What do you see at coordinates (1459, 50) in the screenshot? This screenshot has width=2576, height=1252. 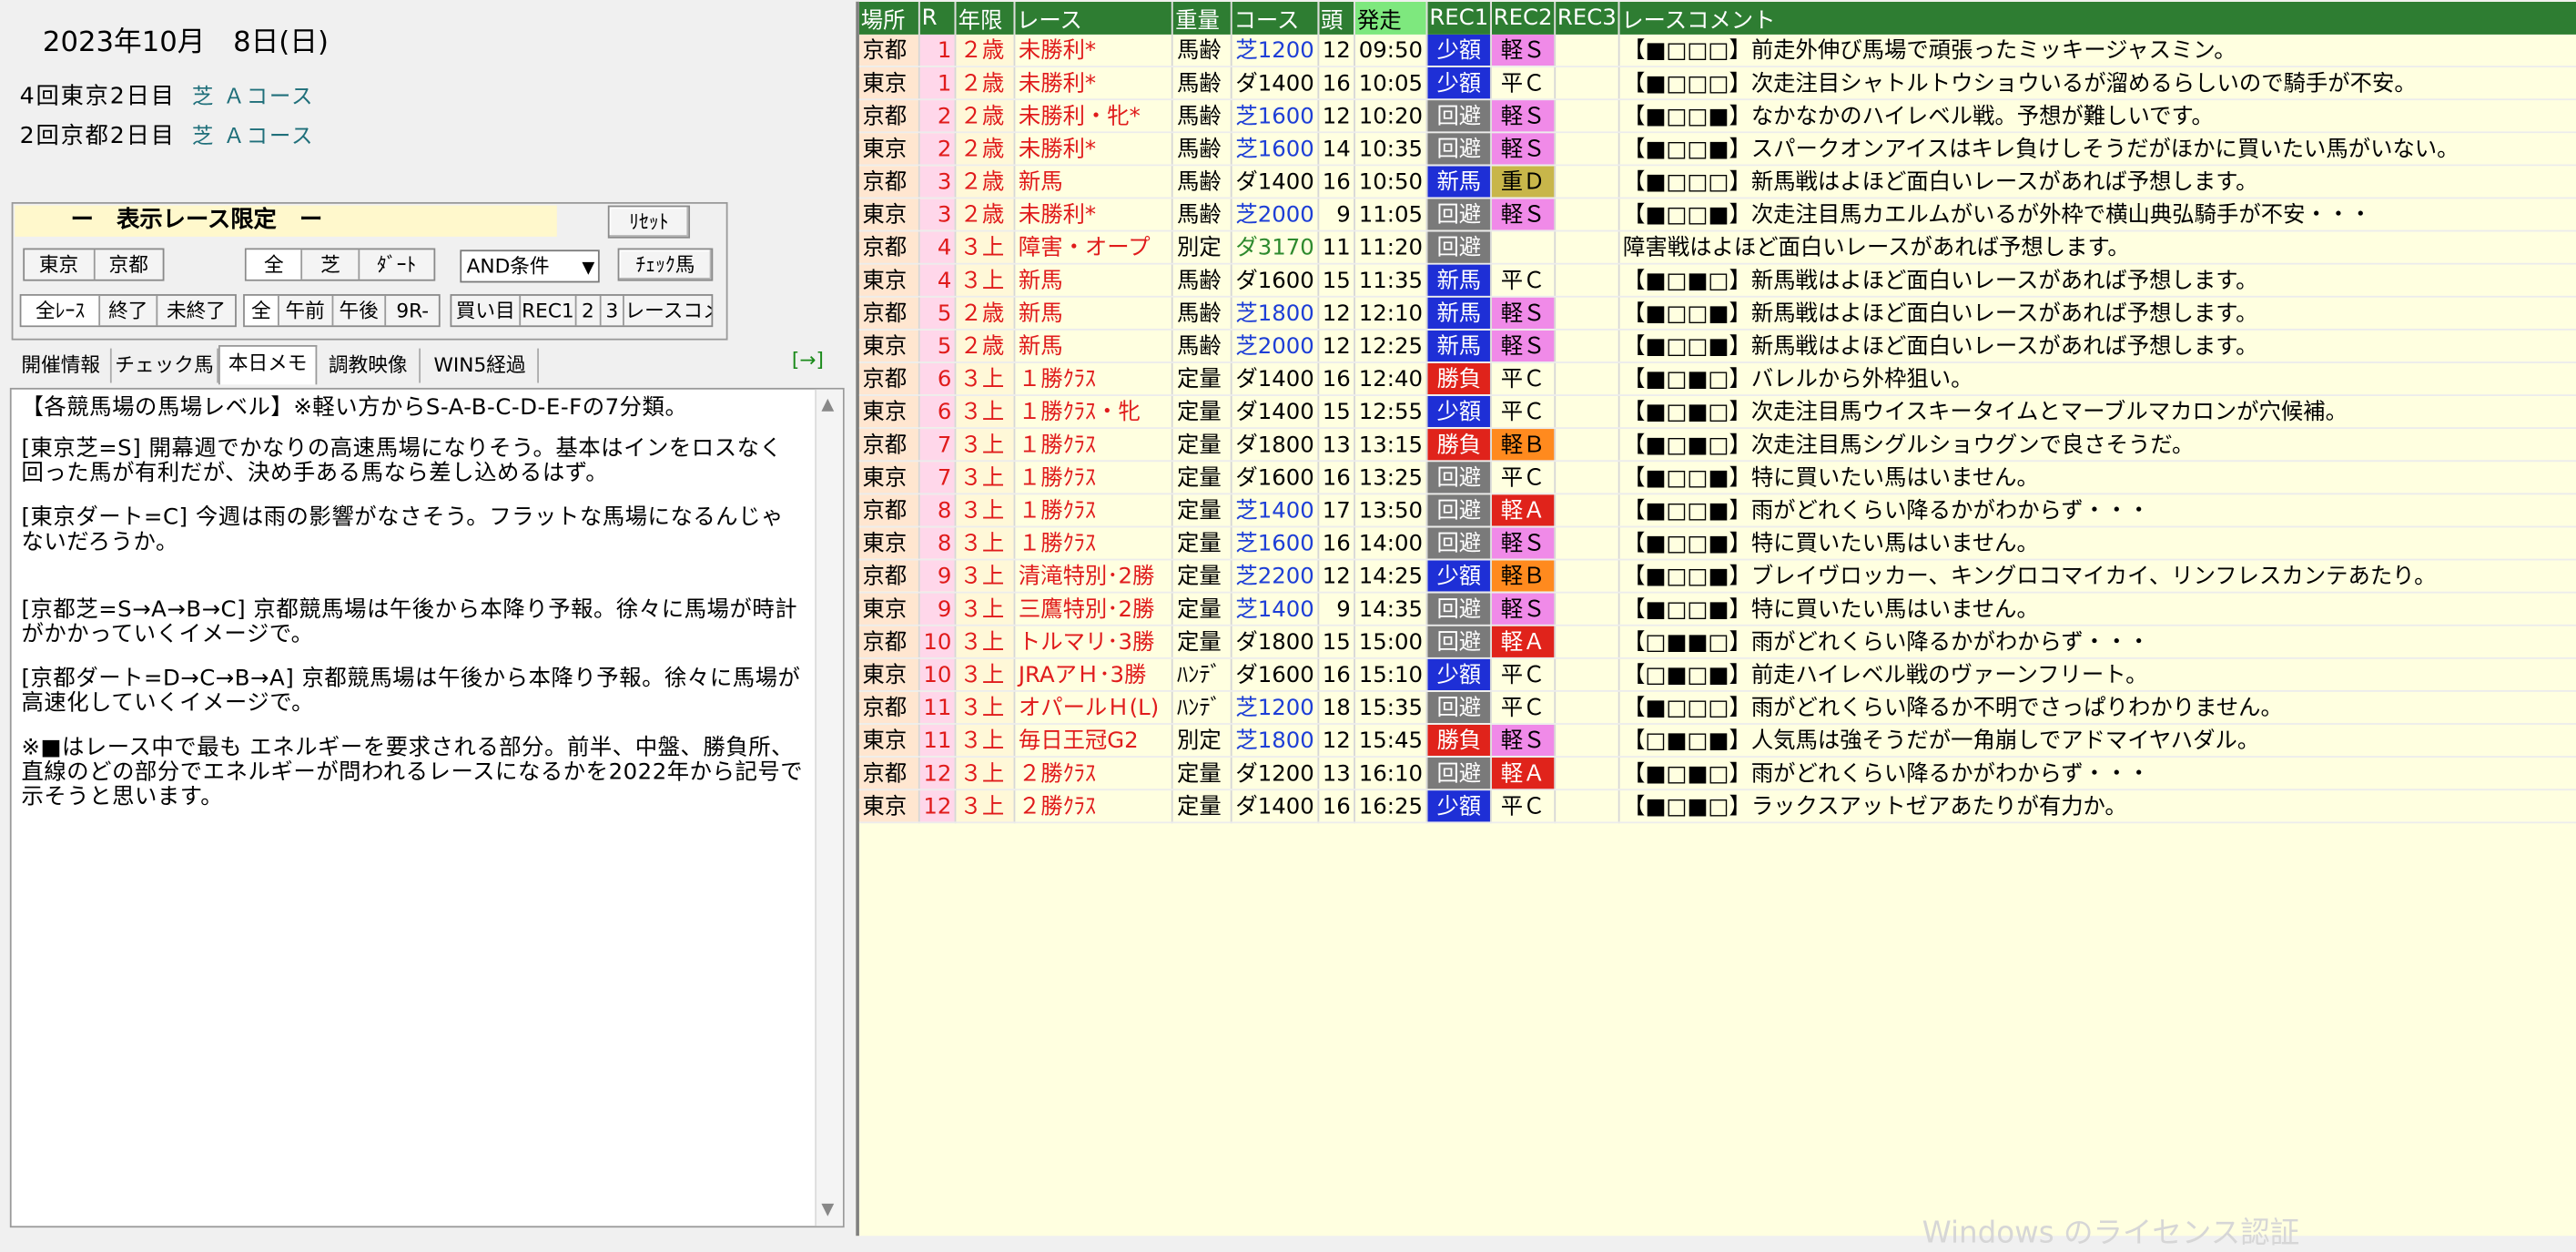 I see `rec1-cell: 少額` at bounding box center [1459, 50].